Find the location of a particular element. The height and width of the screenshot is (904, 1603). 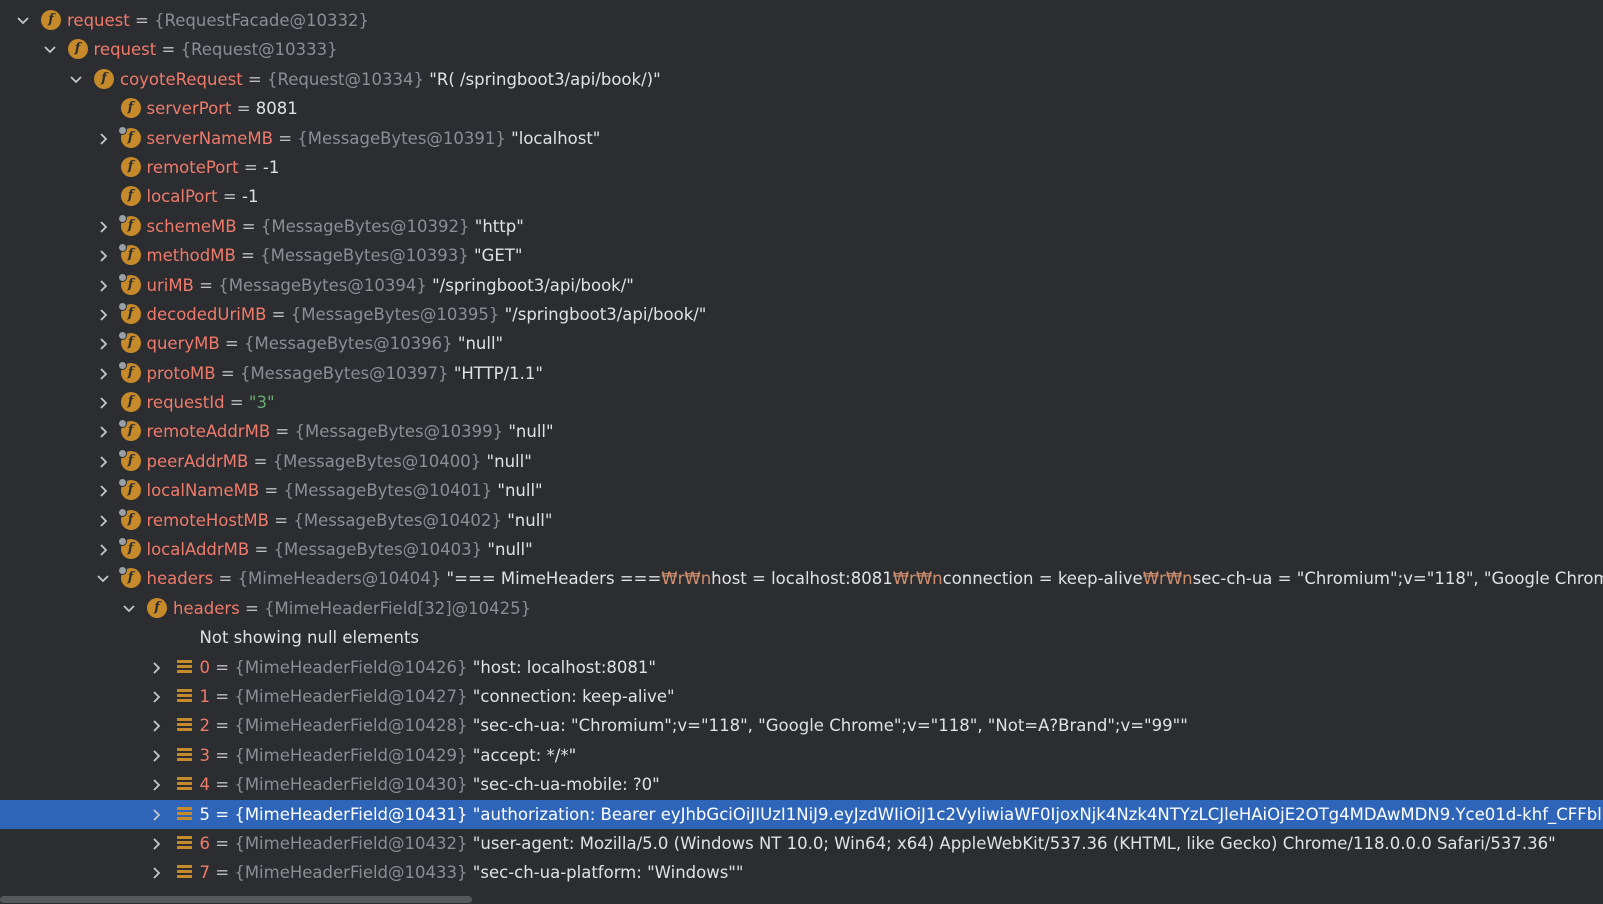

tree-row: f serverPort = 8081 is located at coordinates (801, 108).